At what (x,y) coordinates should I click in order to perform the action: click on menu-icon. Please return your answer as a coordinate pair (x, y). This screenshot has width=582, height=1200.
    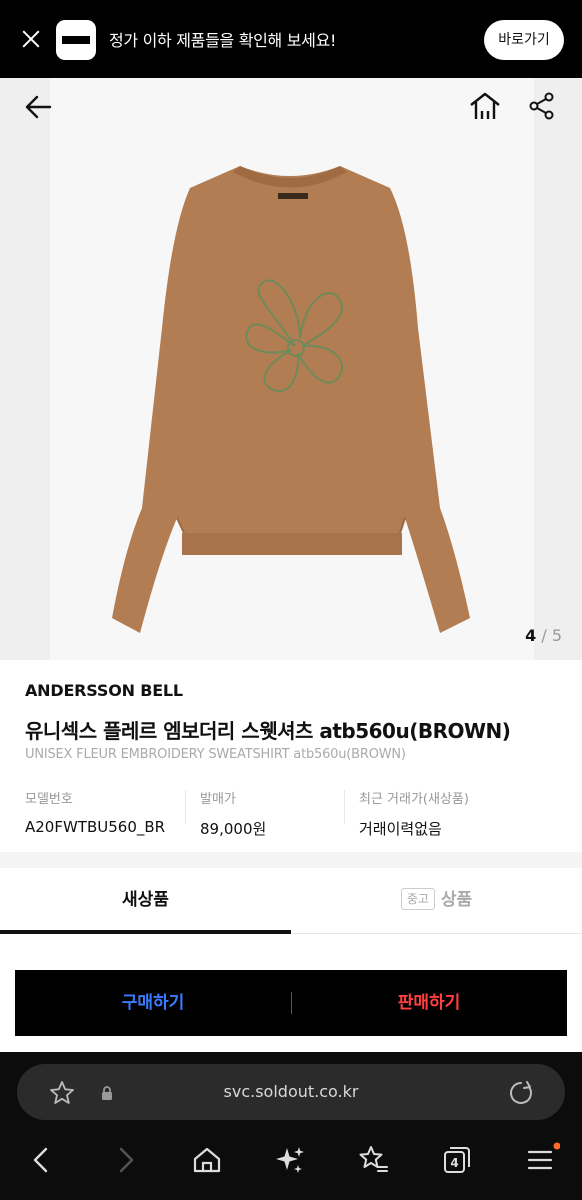
    Looking at the image, I should click on (540, 1160).